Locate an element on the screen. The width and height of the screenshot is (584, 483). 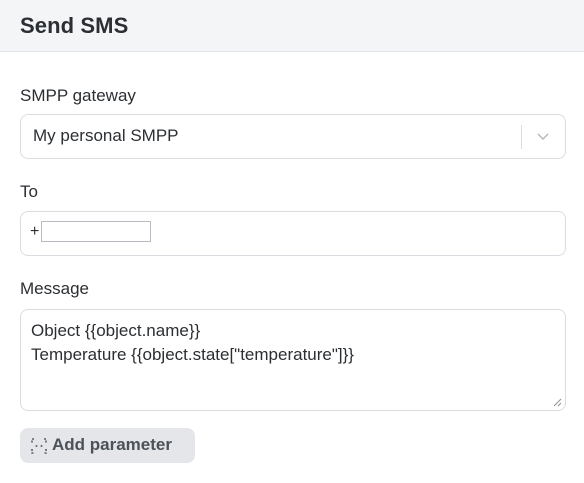
phone-prefix: + is located at coordinates (35, 231).